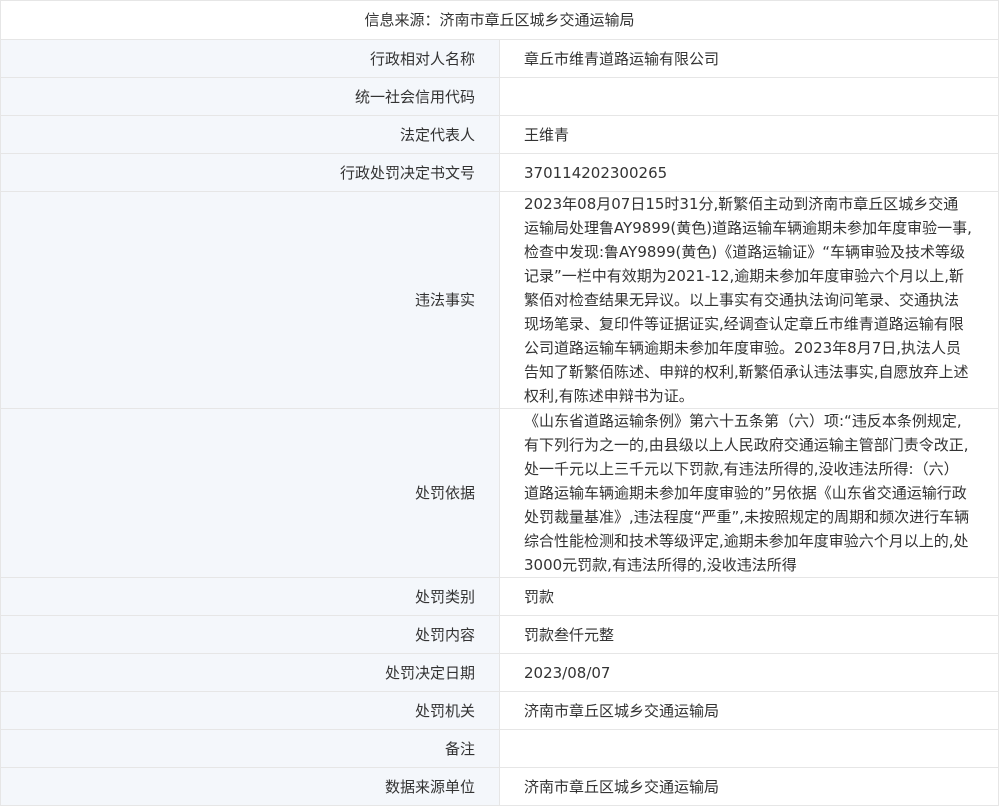 This screenshot has width=999, height=806. Describe the element at coordinates (250, 748) in the screenshot. I see `label-remarks: 备注` at that location.